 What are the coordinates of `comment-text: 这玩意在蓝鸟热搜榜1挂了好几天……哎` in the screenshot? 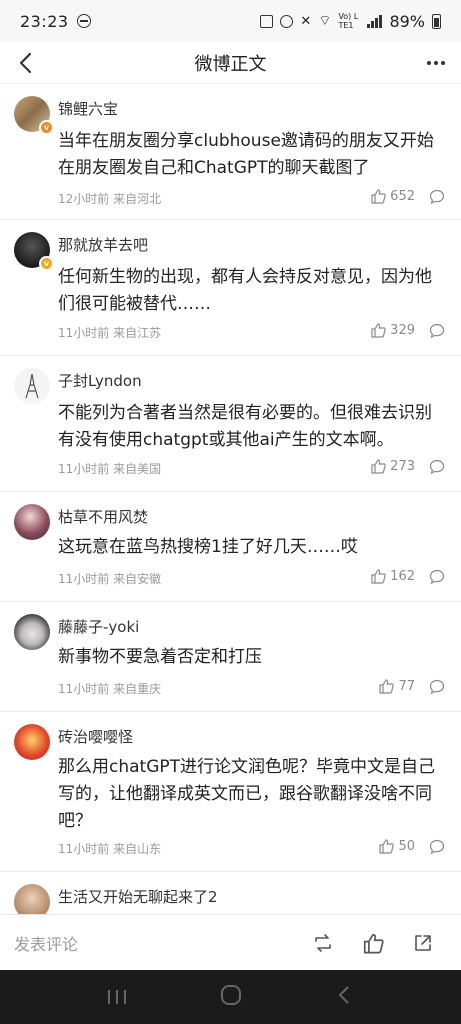 It's located at (208, 547).